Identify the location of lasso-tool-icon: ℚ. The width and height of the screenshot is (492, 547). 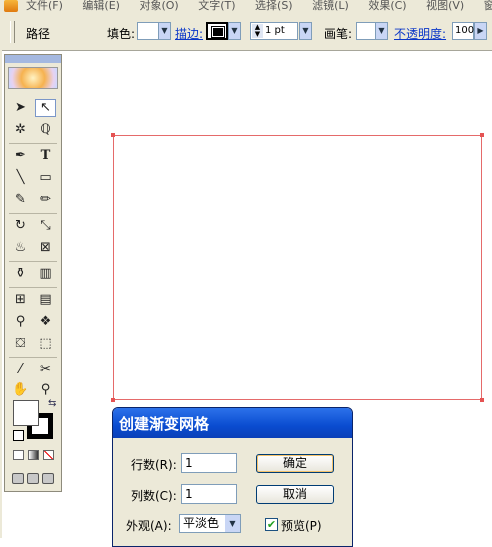
(45, 130).